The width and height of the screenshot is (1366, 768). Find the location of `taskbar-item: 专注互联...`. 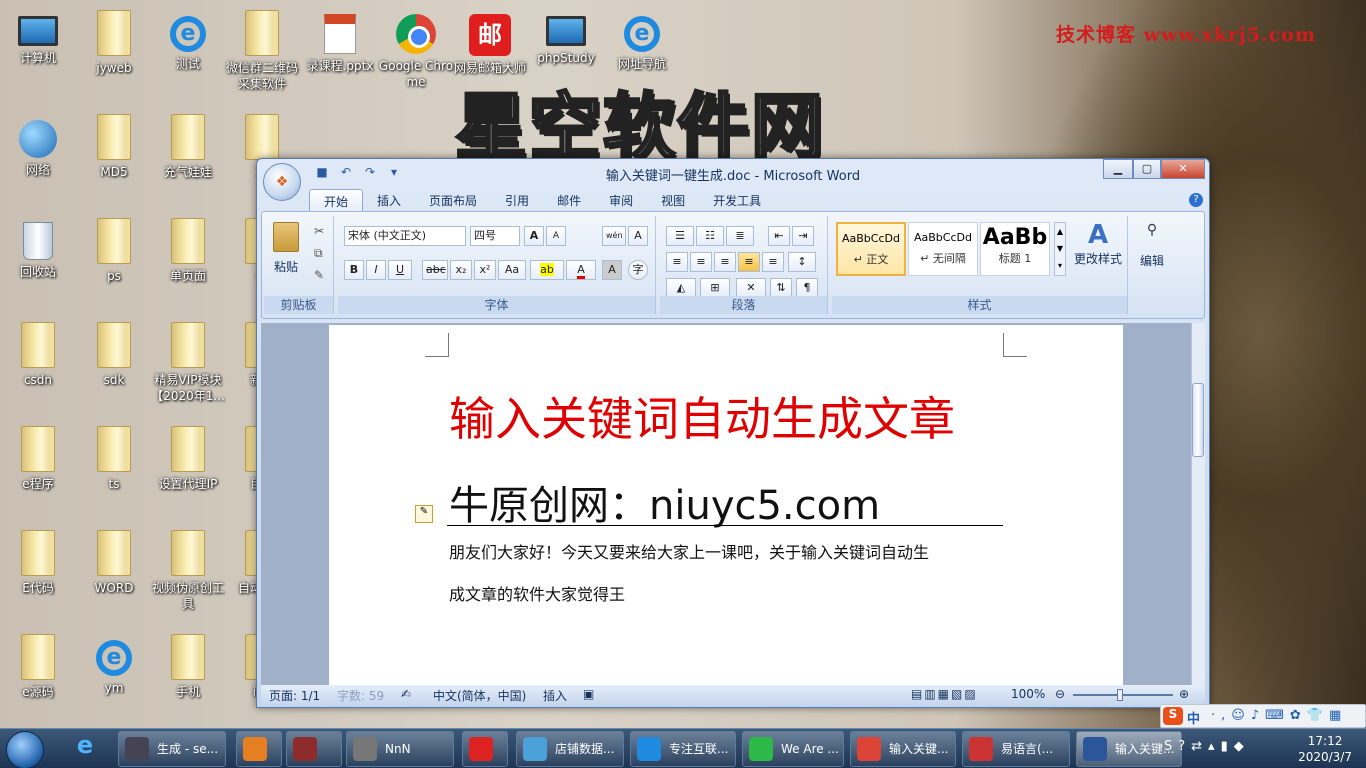

taskbar-item: 专注互联... is located at coordinates (683, 749).